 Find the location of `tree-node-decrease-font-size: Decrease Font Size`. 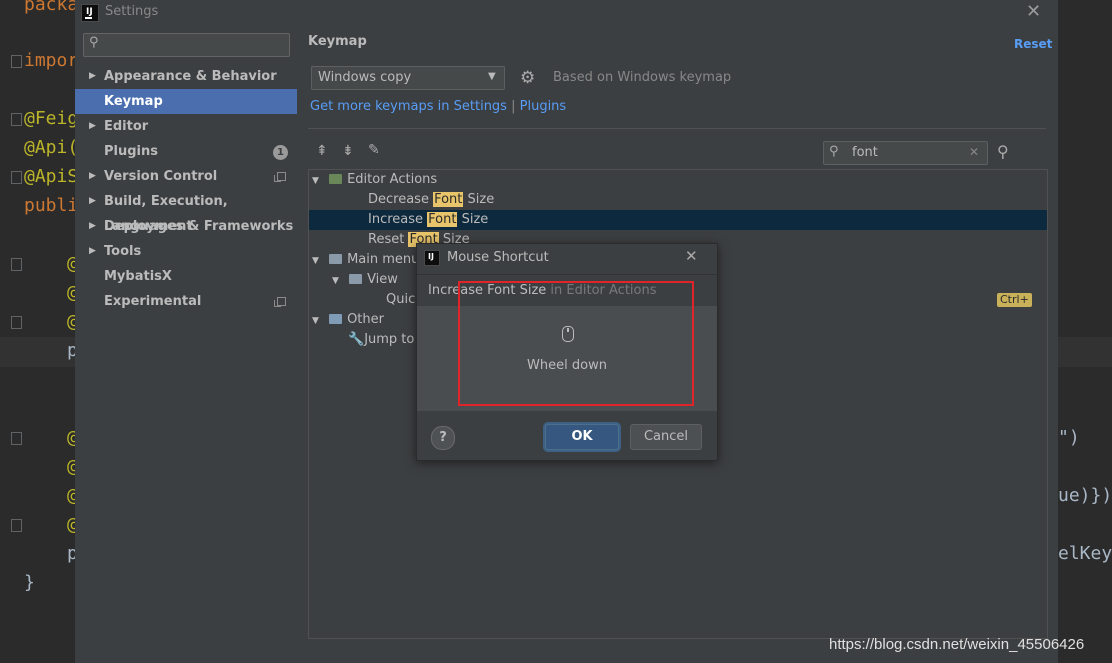

tree-node-decrease-font-size: Decrease Font Size is located at coordinates (431, 200).